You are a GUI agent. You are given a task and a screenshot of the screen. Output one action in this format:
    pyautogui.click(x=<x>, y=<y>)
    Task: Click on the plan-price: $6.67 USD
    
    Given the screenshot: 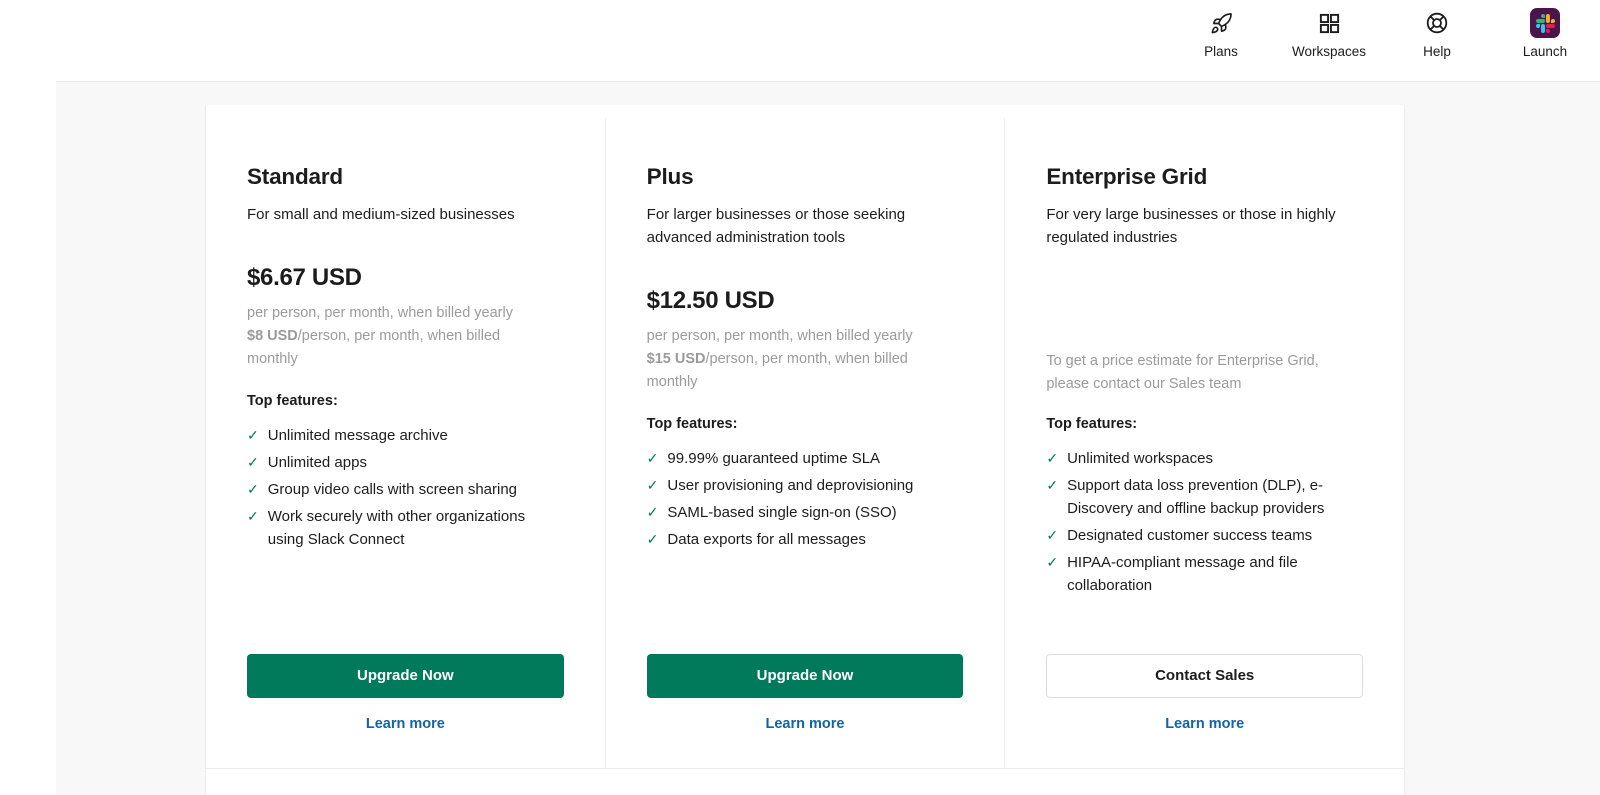 What is the action you would take?
    pyautogui.click(x=304, y=277)
    